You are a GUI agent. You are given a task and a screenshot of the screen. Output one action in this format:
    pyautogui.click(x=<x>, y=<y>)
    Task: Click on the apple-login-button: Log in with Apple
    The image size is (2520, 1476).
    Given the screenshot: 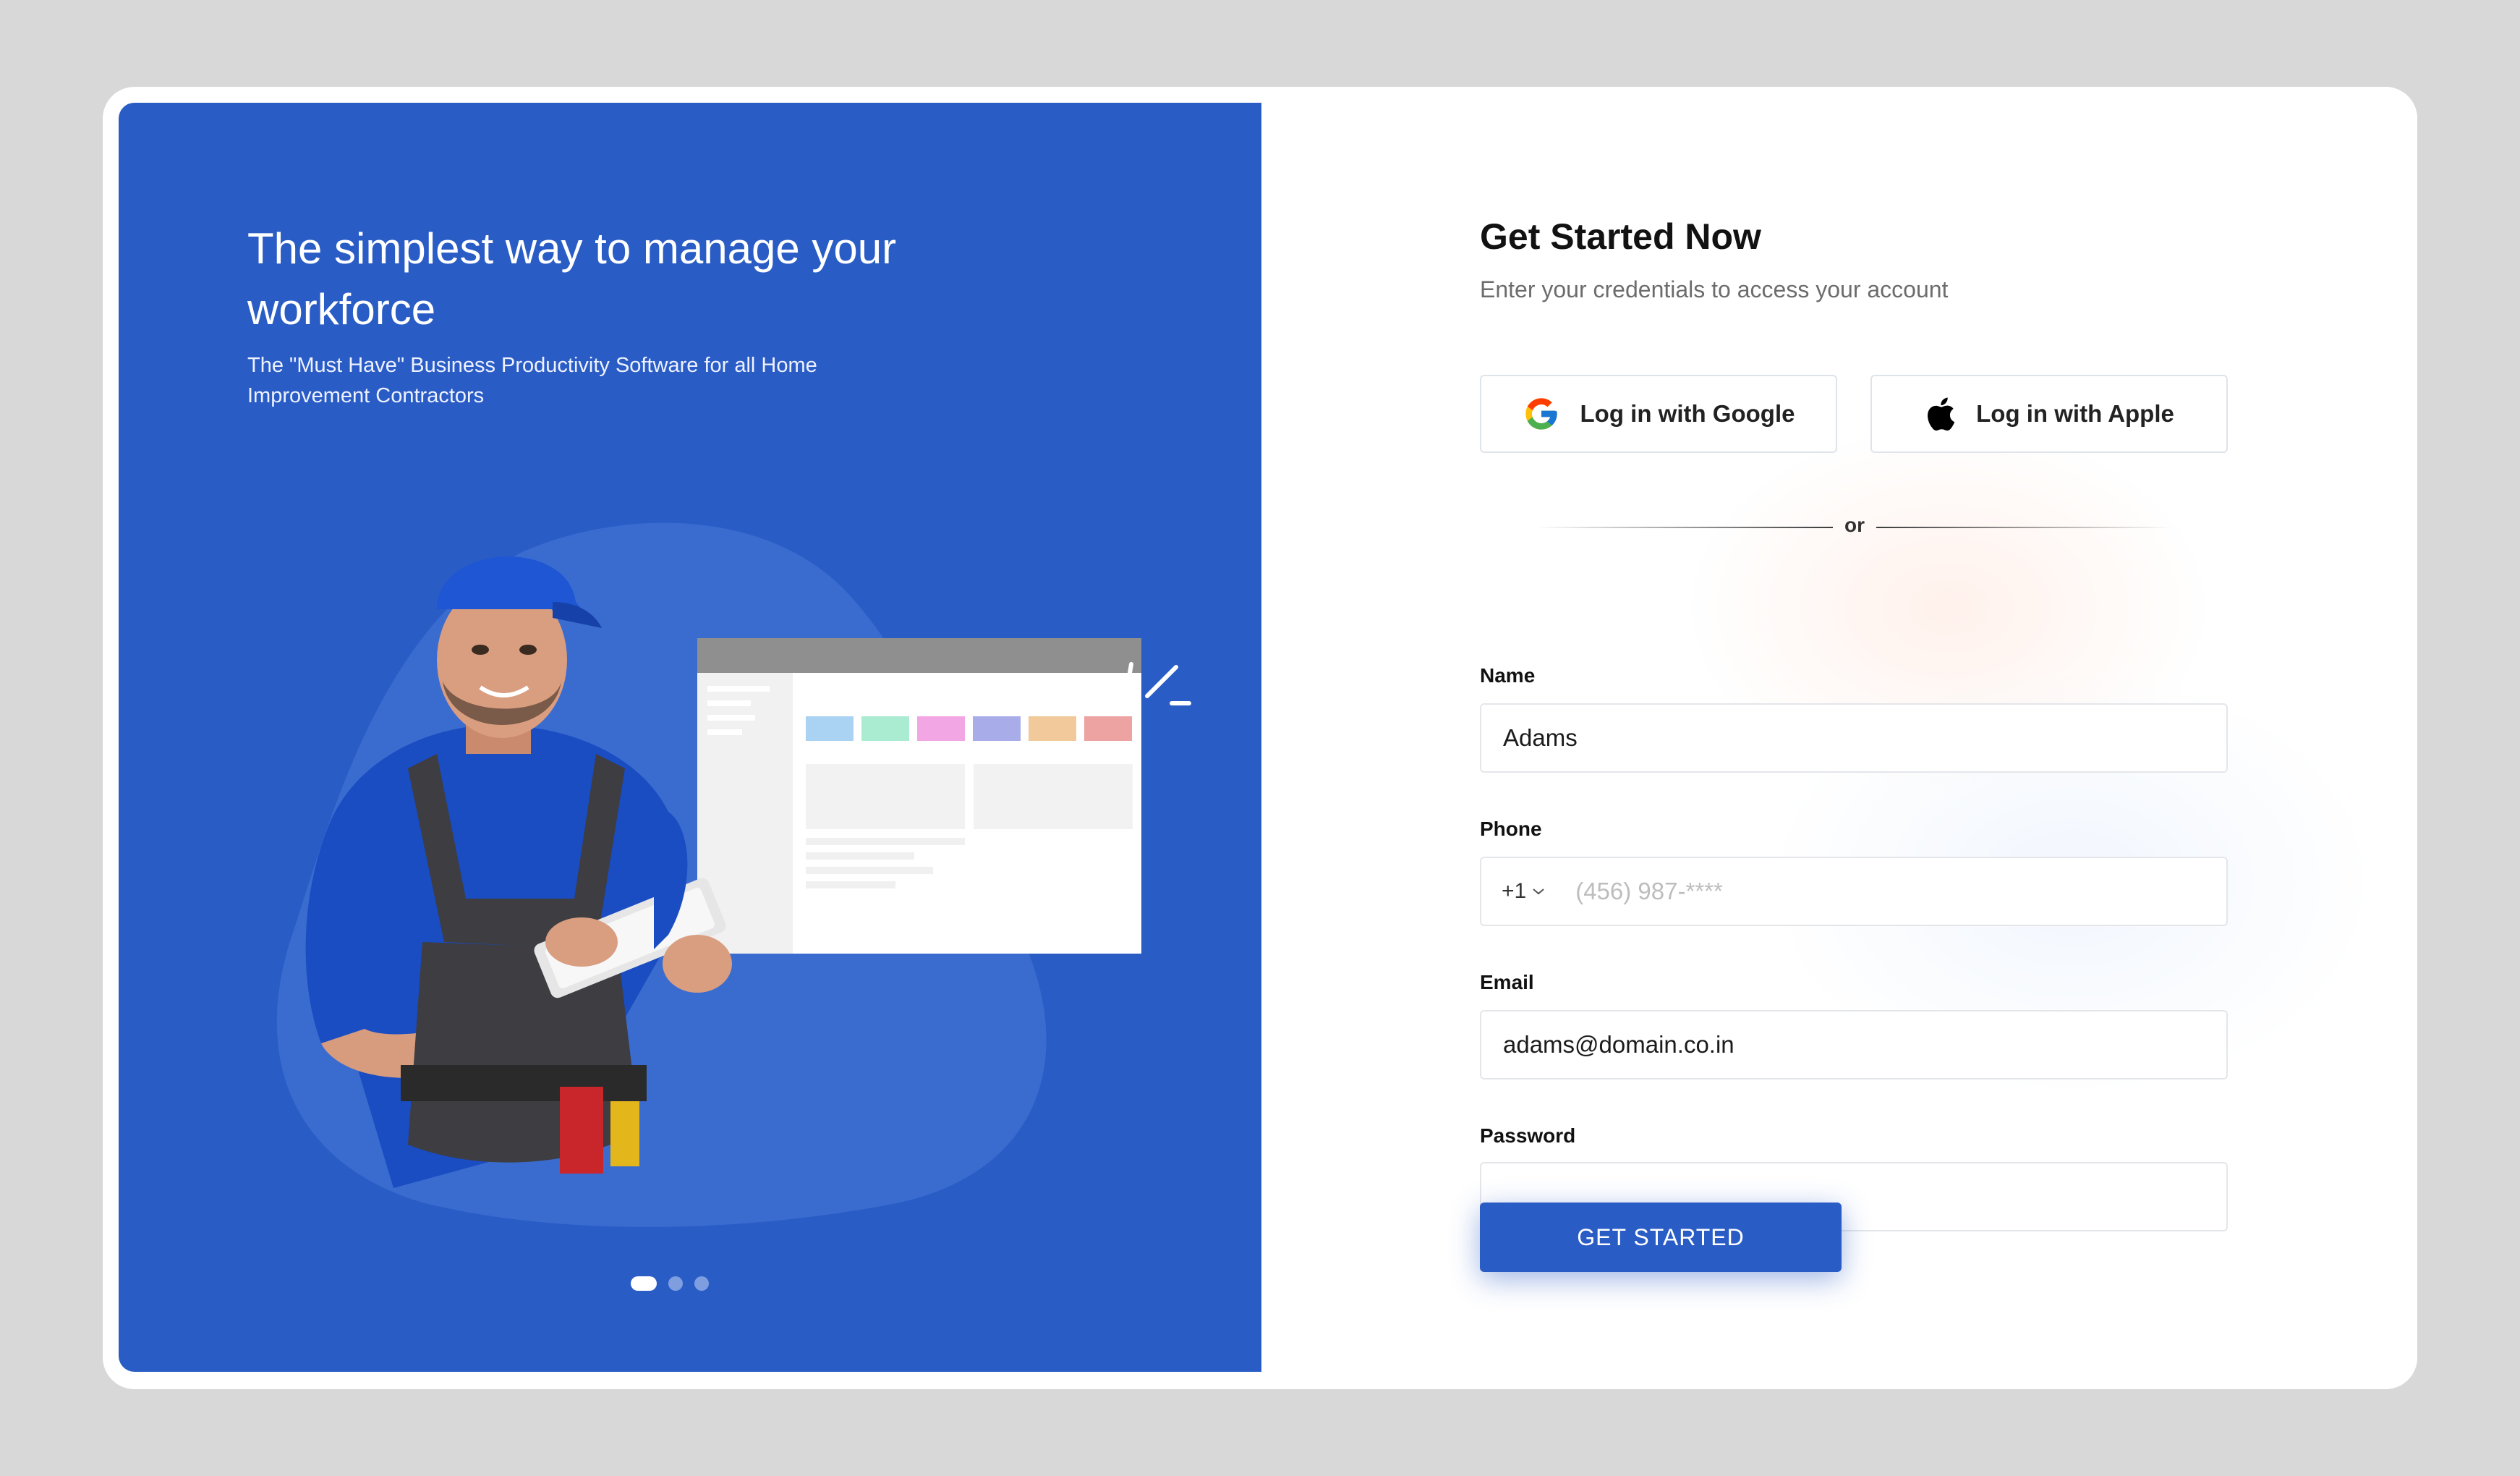 What is the action you would take?
    pyautogui.click(x=2049, y=414)
    